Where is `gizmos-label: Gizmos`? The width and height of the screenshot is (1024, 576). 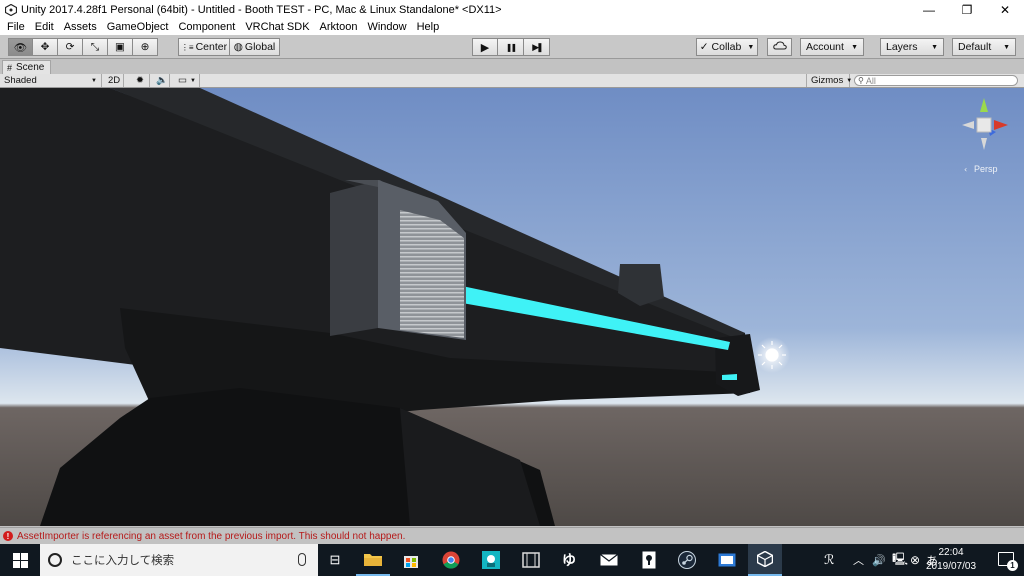 gizmos-label: Gizmos is located at coordinates (827, 80).